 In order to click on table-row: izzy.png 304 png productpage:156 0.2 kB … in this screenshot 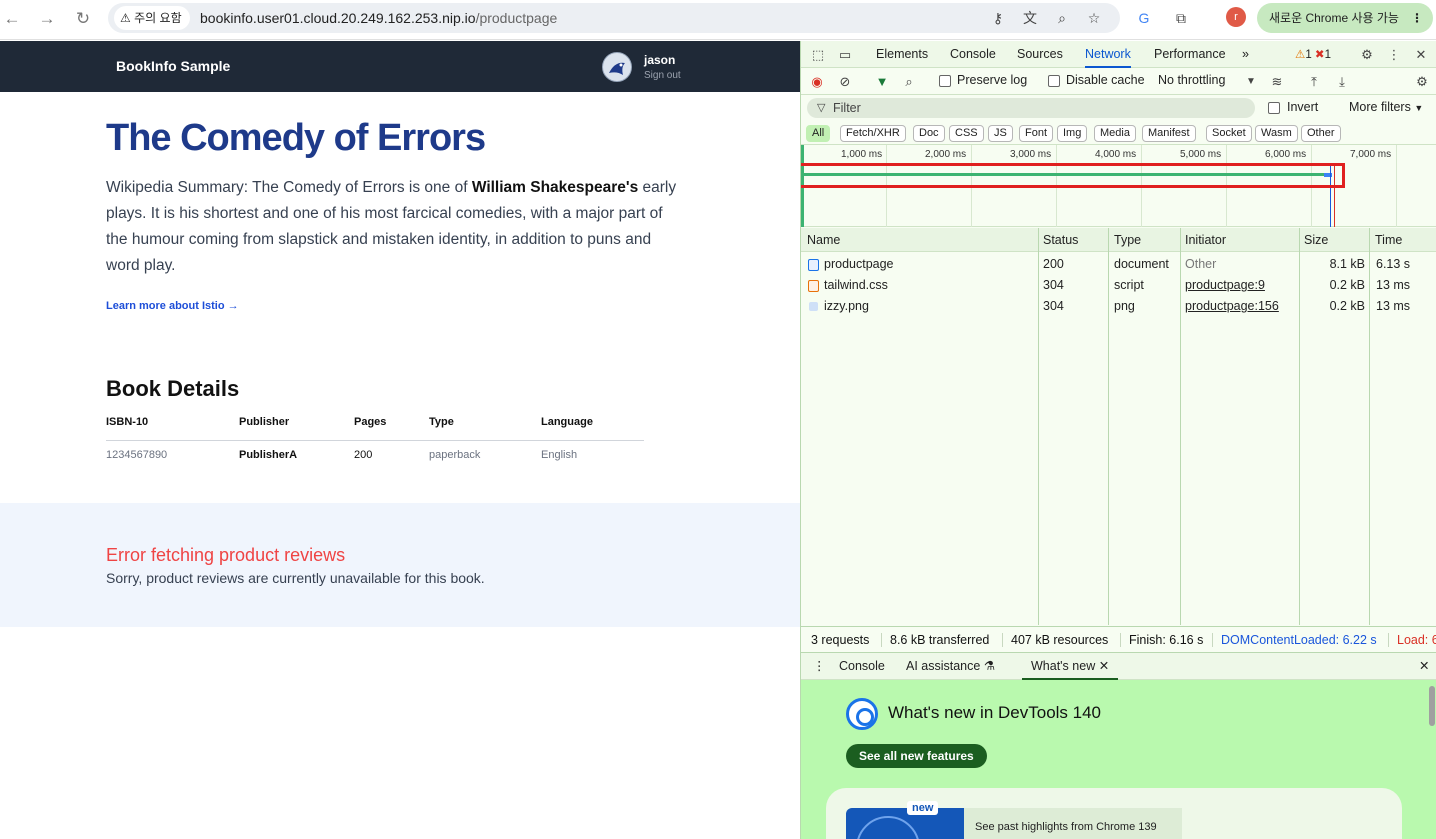, I will do `click(1118, 306)`.